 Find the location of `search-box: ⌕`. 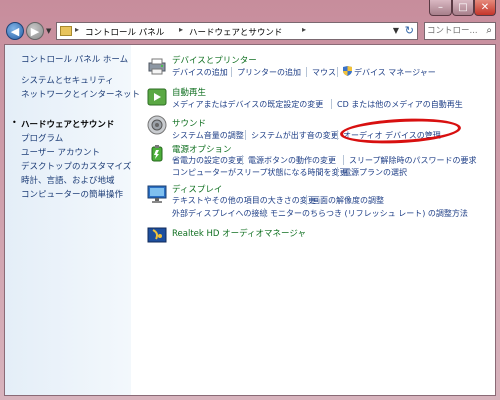

search-box: ⌕ is located at coordinates (460, 31).